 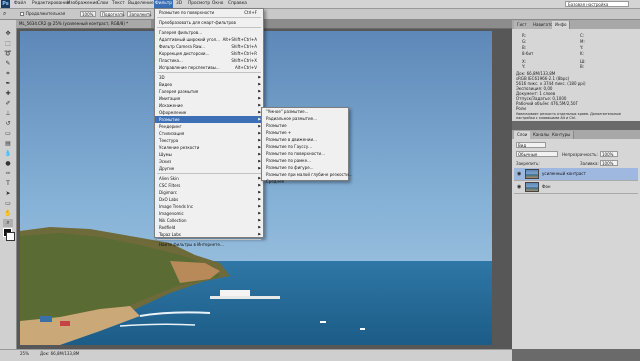 What do you see at coordinates (102, 4) in the screenshot?
I see `menu-layers: Слои` at bounding box center [102, 4].